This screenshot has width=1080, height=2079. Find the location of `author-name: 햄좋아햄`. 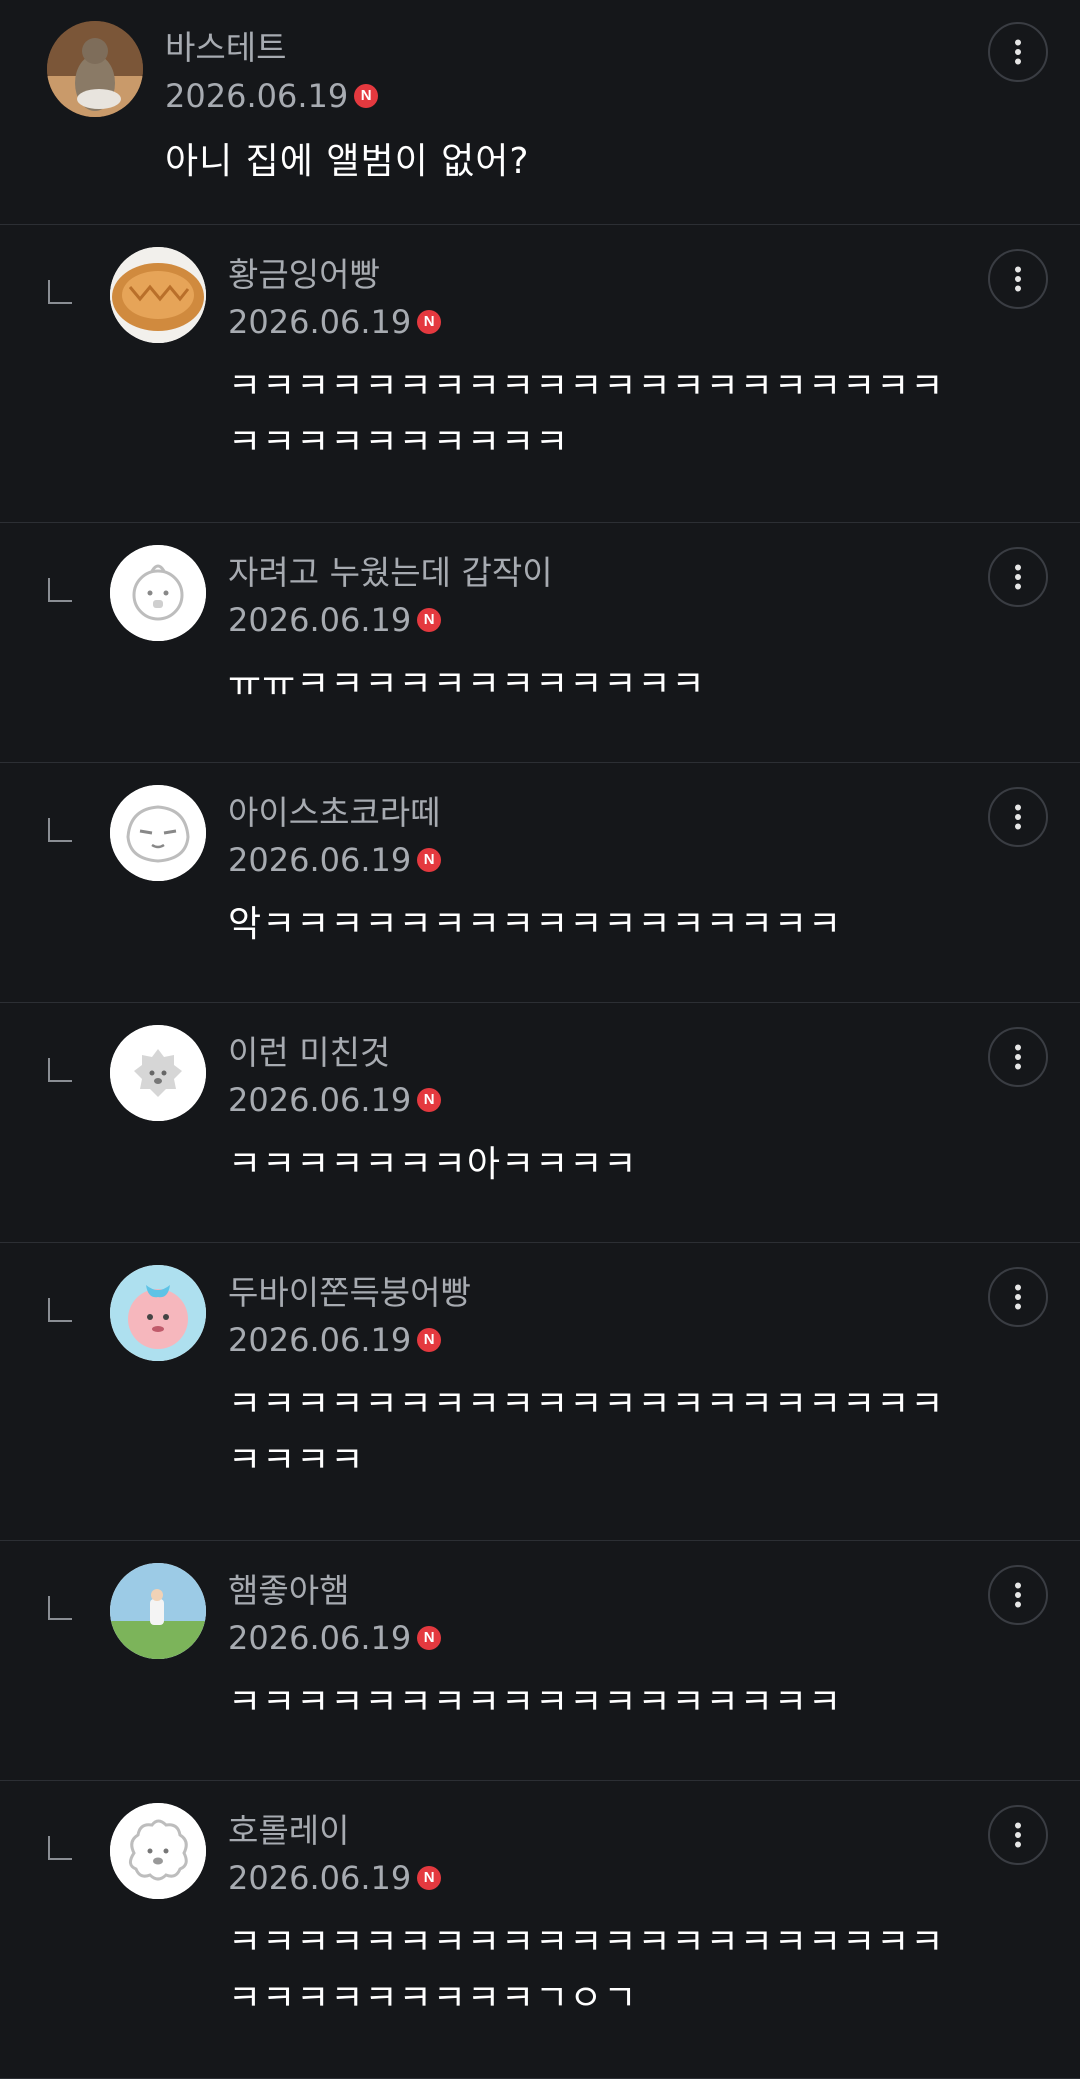

author-name: 햄좋아햄 is located at coordinates (288, 1591).